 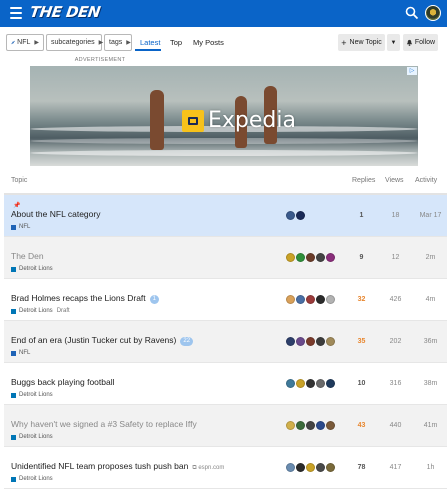 I want to click on column-header-topic: Topic, so click(x=19, y=180).